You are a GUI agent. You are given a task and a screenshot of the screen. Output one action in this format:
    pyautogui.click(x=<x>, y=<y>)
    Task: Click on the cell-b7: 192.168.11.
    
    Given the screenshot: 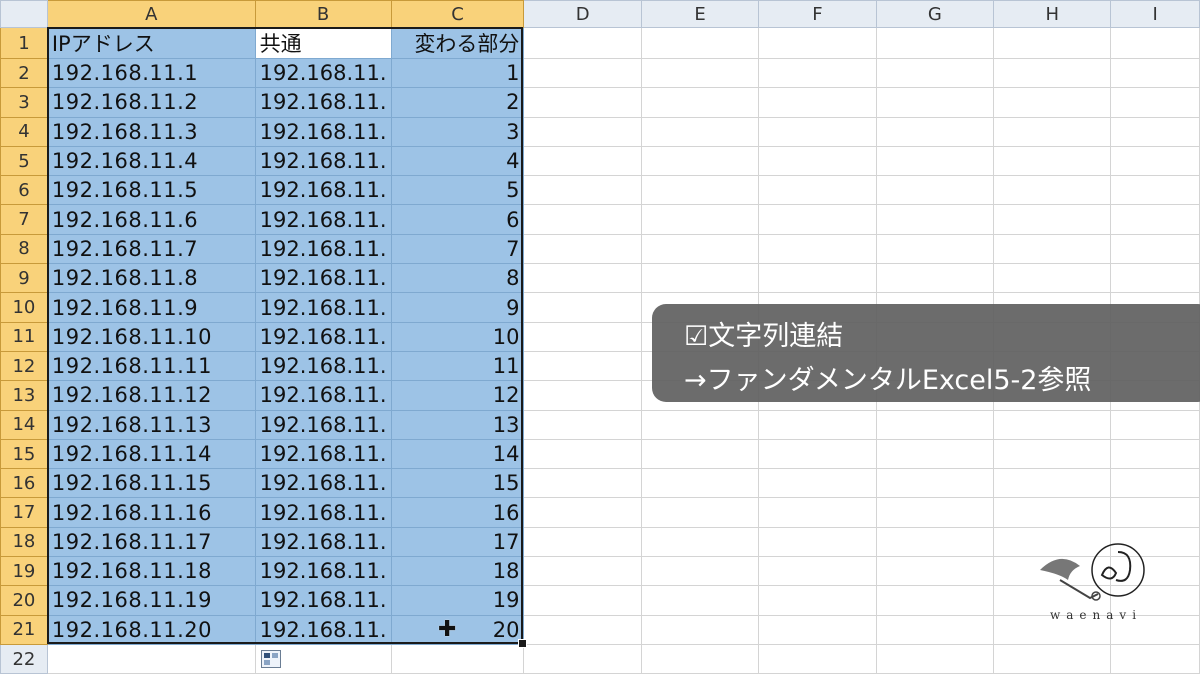 What is the action you would take?
    pyautogui.click(x=323, y=219)
    